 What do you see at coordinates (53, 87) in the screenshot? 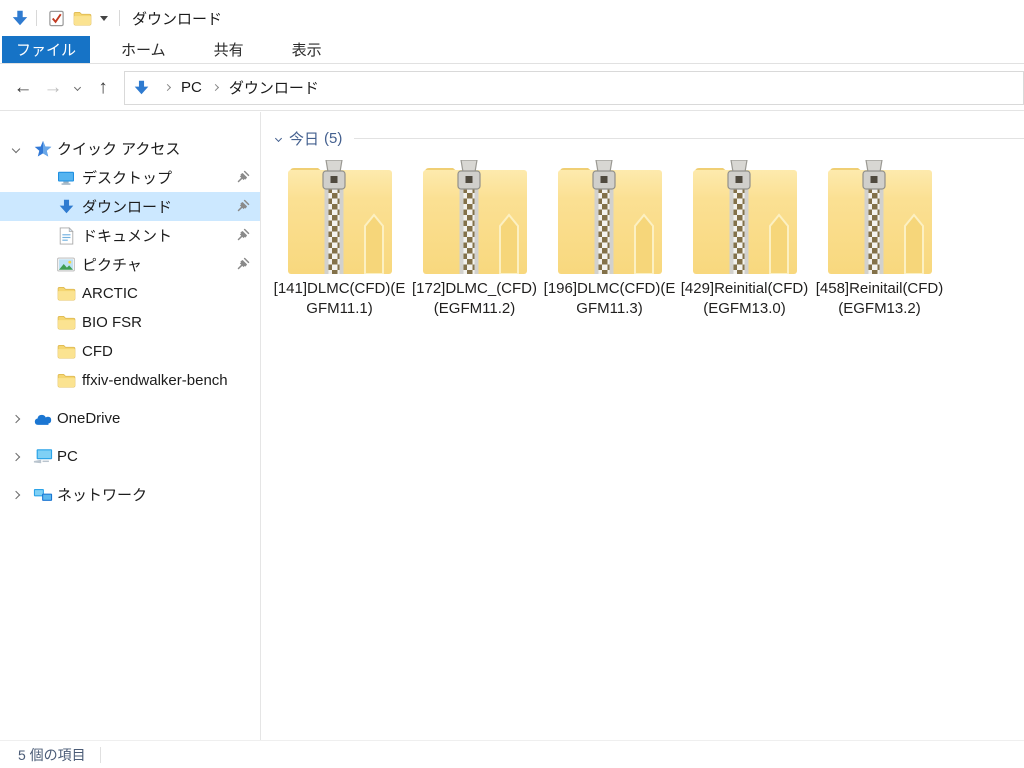
I see `forward-button: →` at bounding box center [53, 87].